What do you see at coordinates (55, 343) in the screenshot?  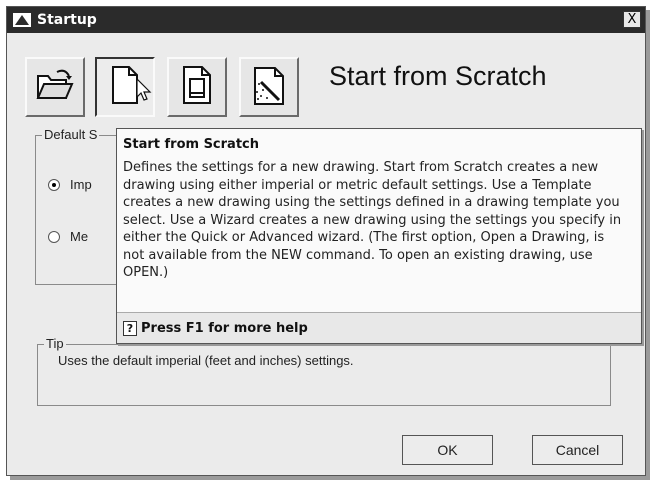 I see `tip-label: Tip` at bounding box center [55, 343].